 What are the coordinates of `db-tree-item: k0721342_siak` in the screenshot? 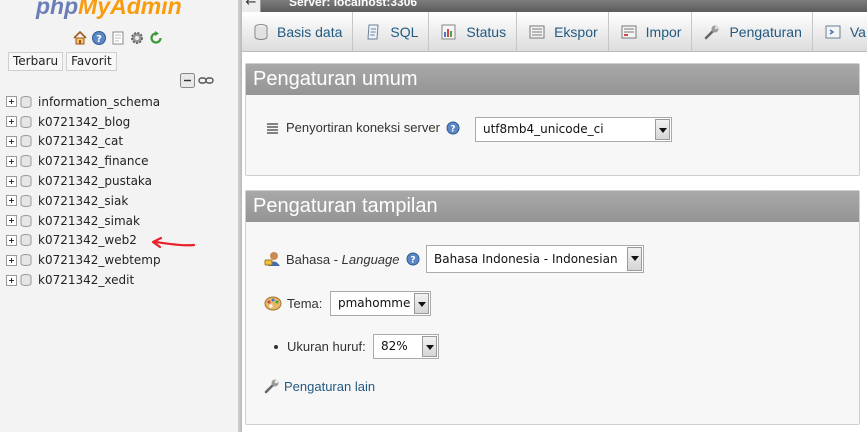 It's located at (83, 201).